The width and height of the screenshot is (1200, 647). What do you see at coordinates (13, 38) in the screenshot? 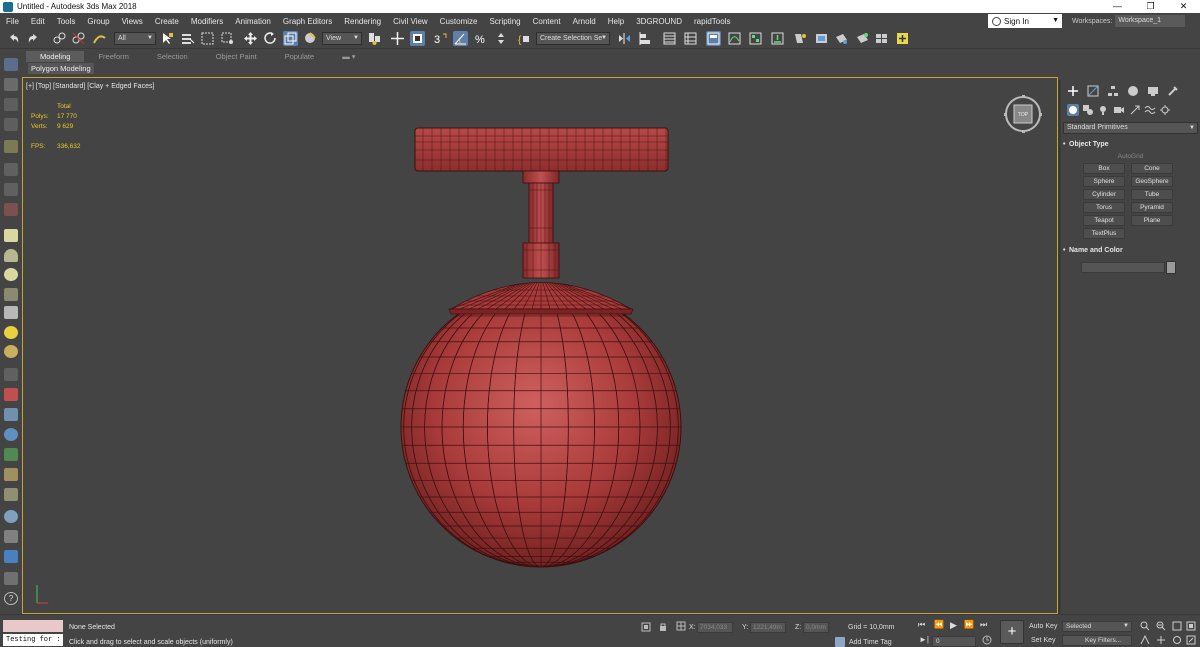
I see `undo-icon` at bounding box center [13, 38].